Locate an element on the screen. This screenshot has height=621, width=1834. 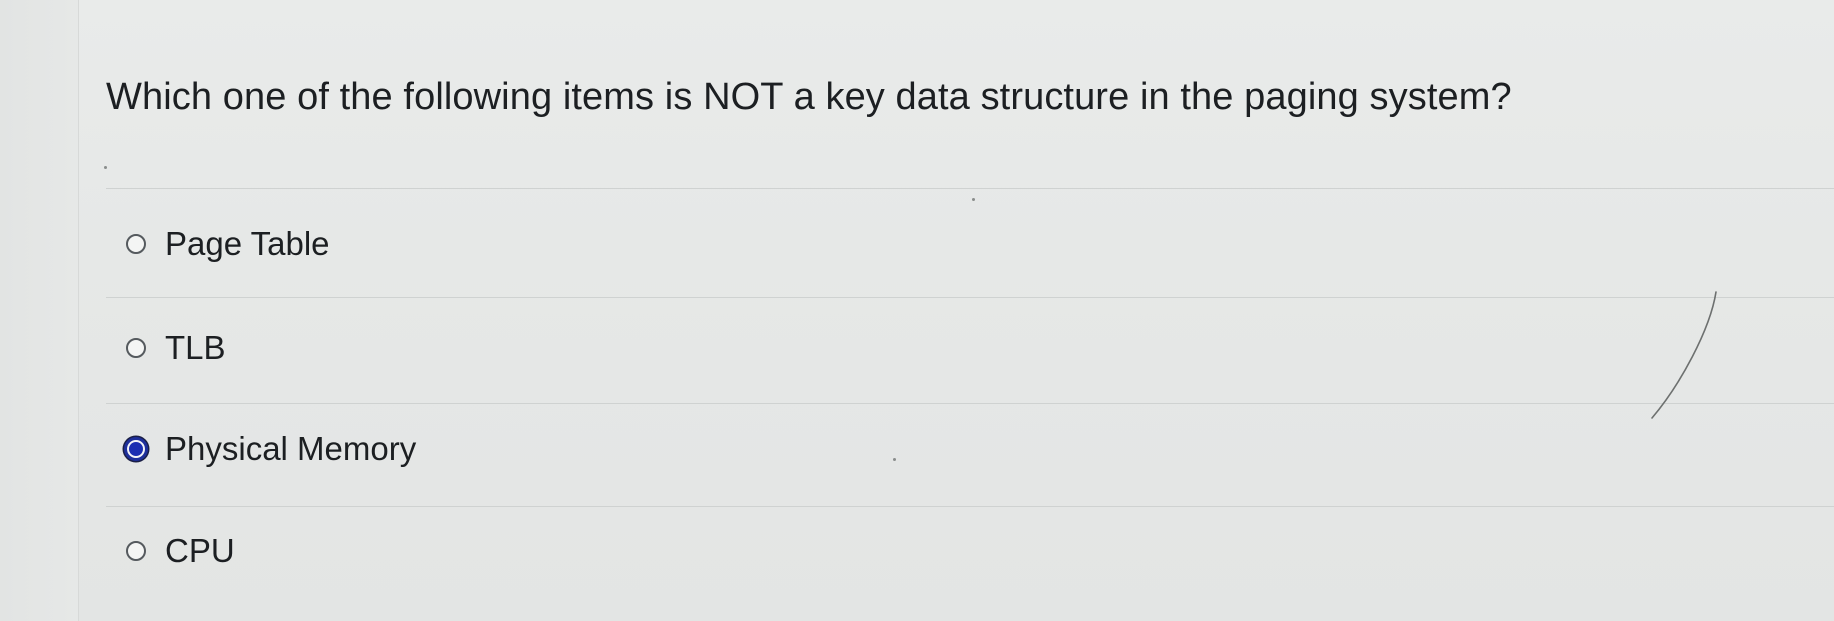
answer-option-tlb: TLB is located at coordinates (176, 348).